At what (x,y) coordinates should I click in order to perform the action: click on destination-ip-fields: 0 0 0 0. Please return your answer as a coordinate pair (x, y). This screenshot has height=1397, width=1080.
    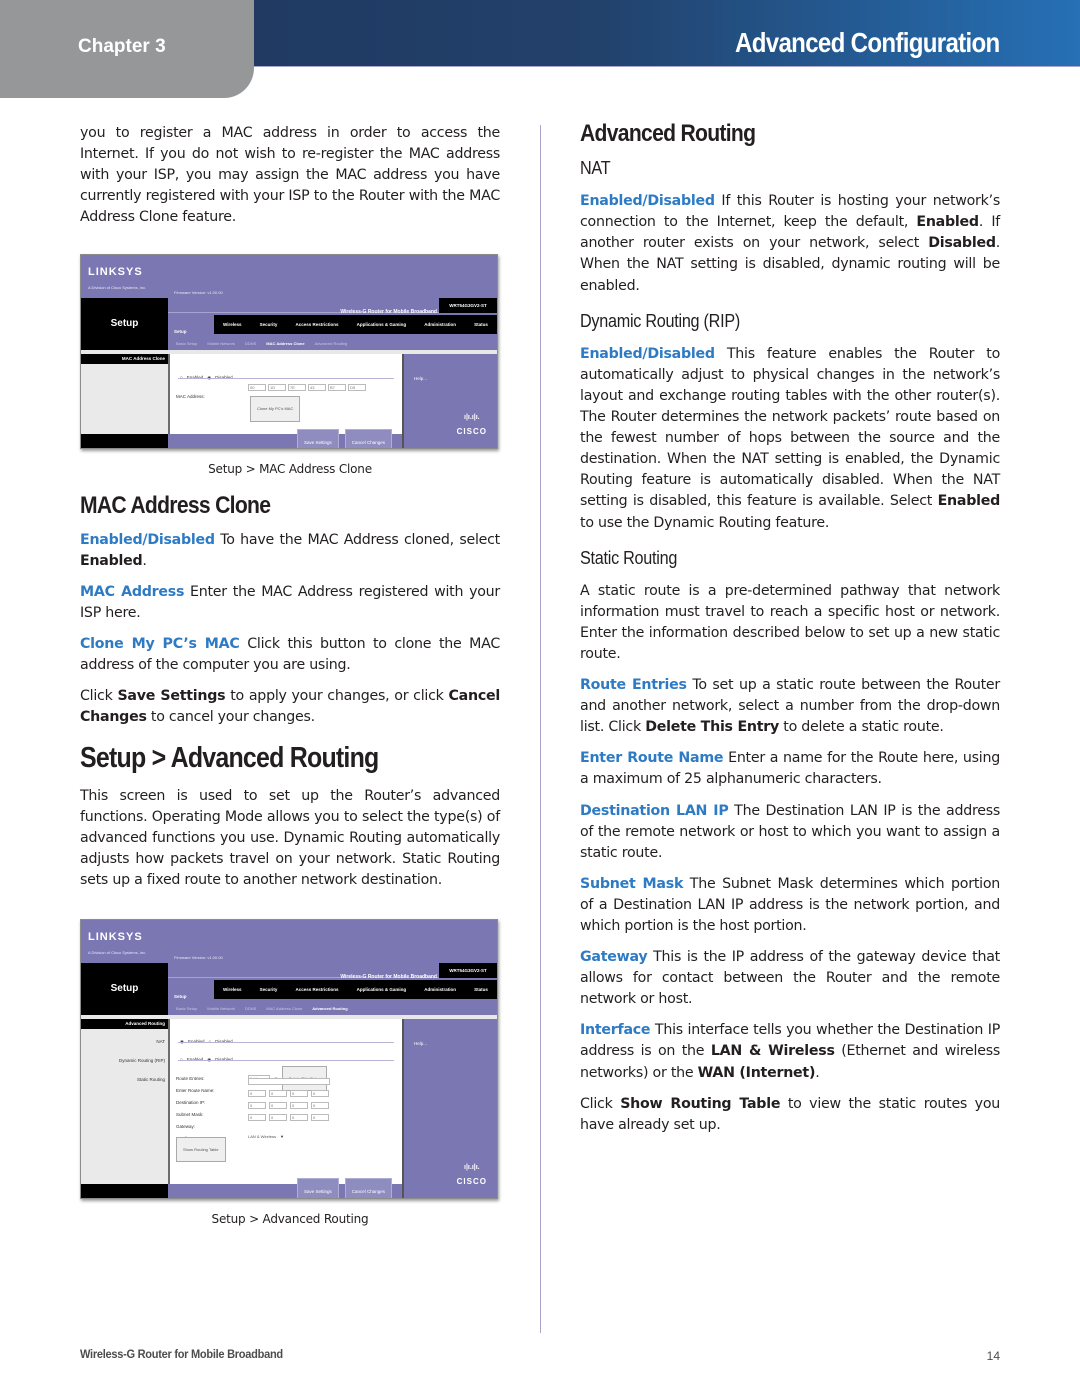
    Looking at the image, I should click on (288, 1093).